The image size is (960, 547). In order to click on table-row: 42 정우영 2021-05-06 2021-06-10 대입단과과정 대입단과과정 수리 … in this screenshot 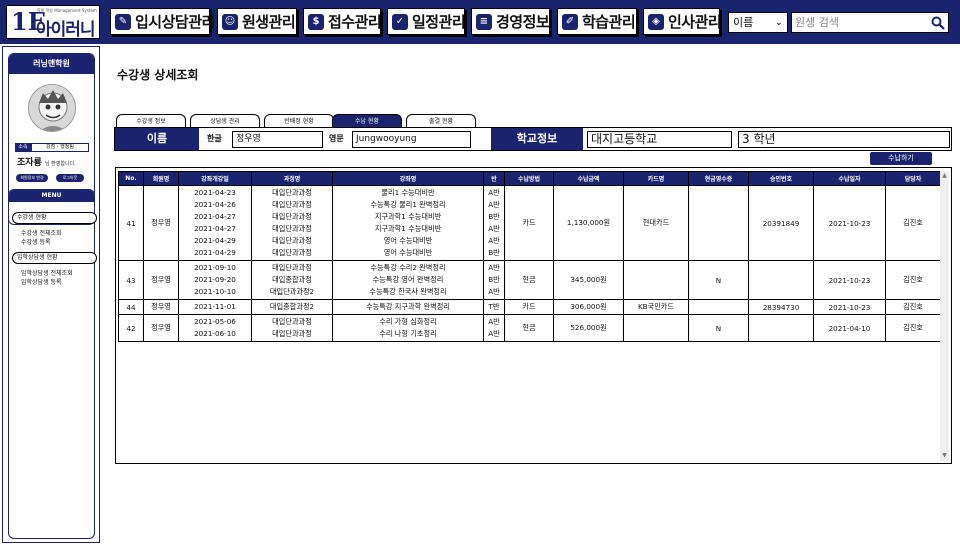, I will do `click(529, 328)`.